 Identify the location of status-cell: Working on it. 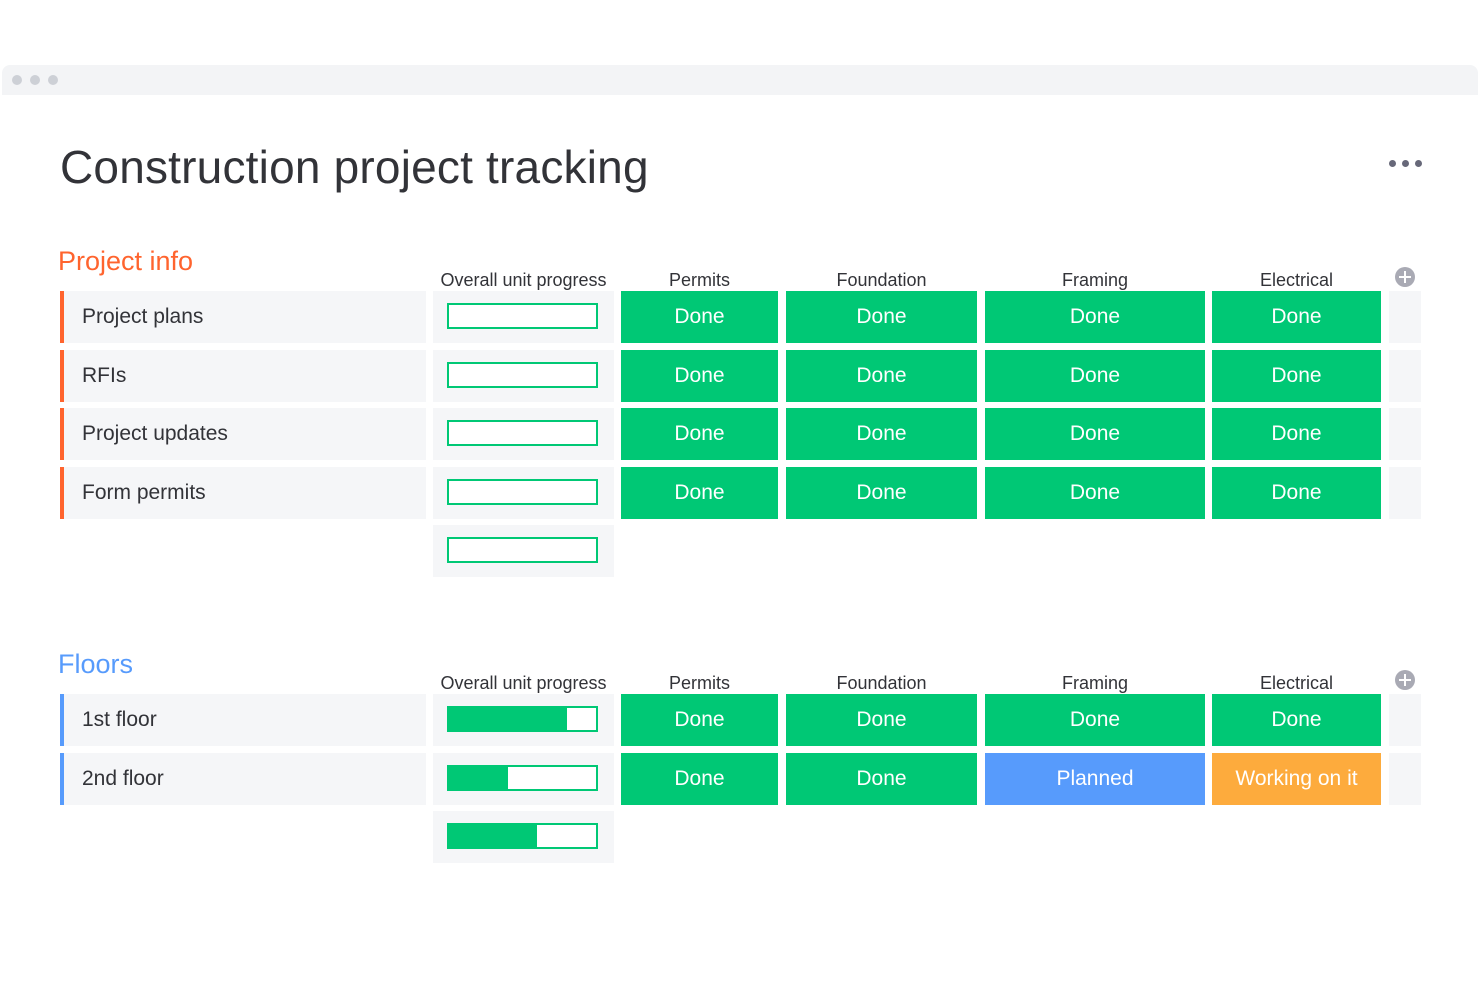
(1296, 778).